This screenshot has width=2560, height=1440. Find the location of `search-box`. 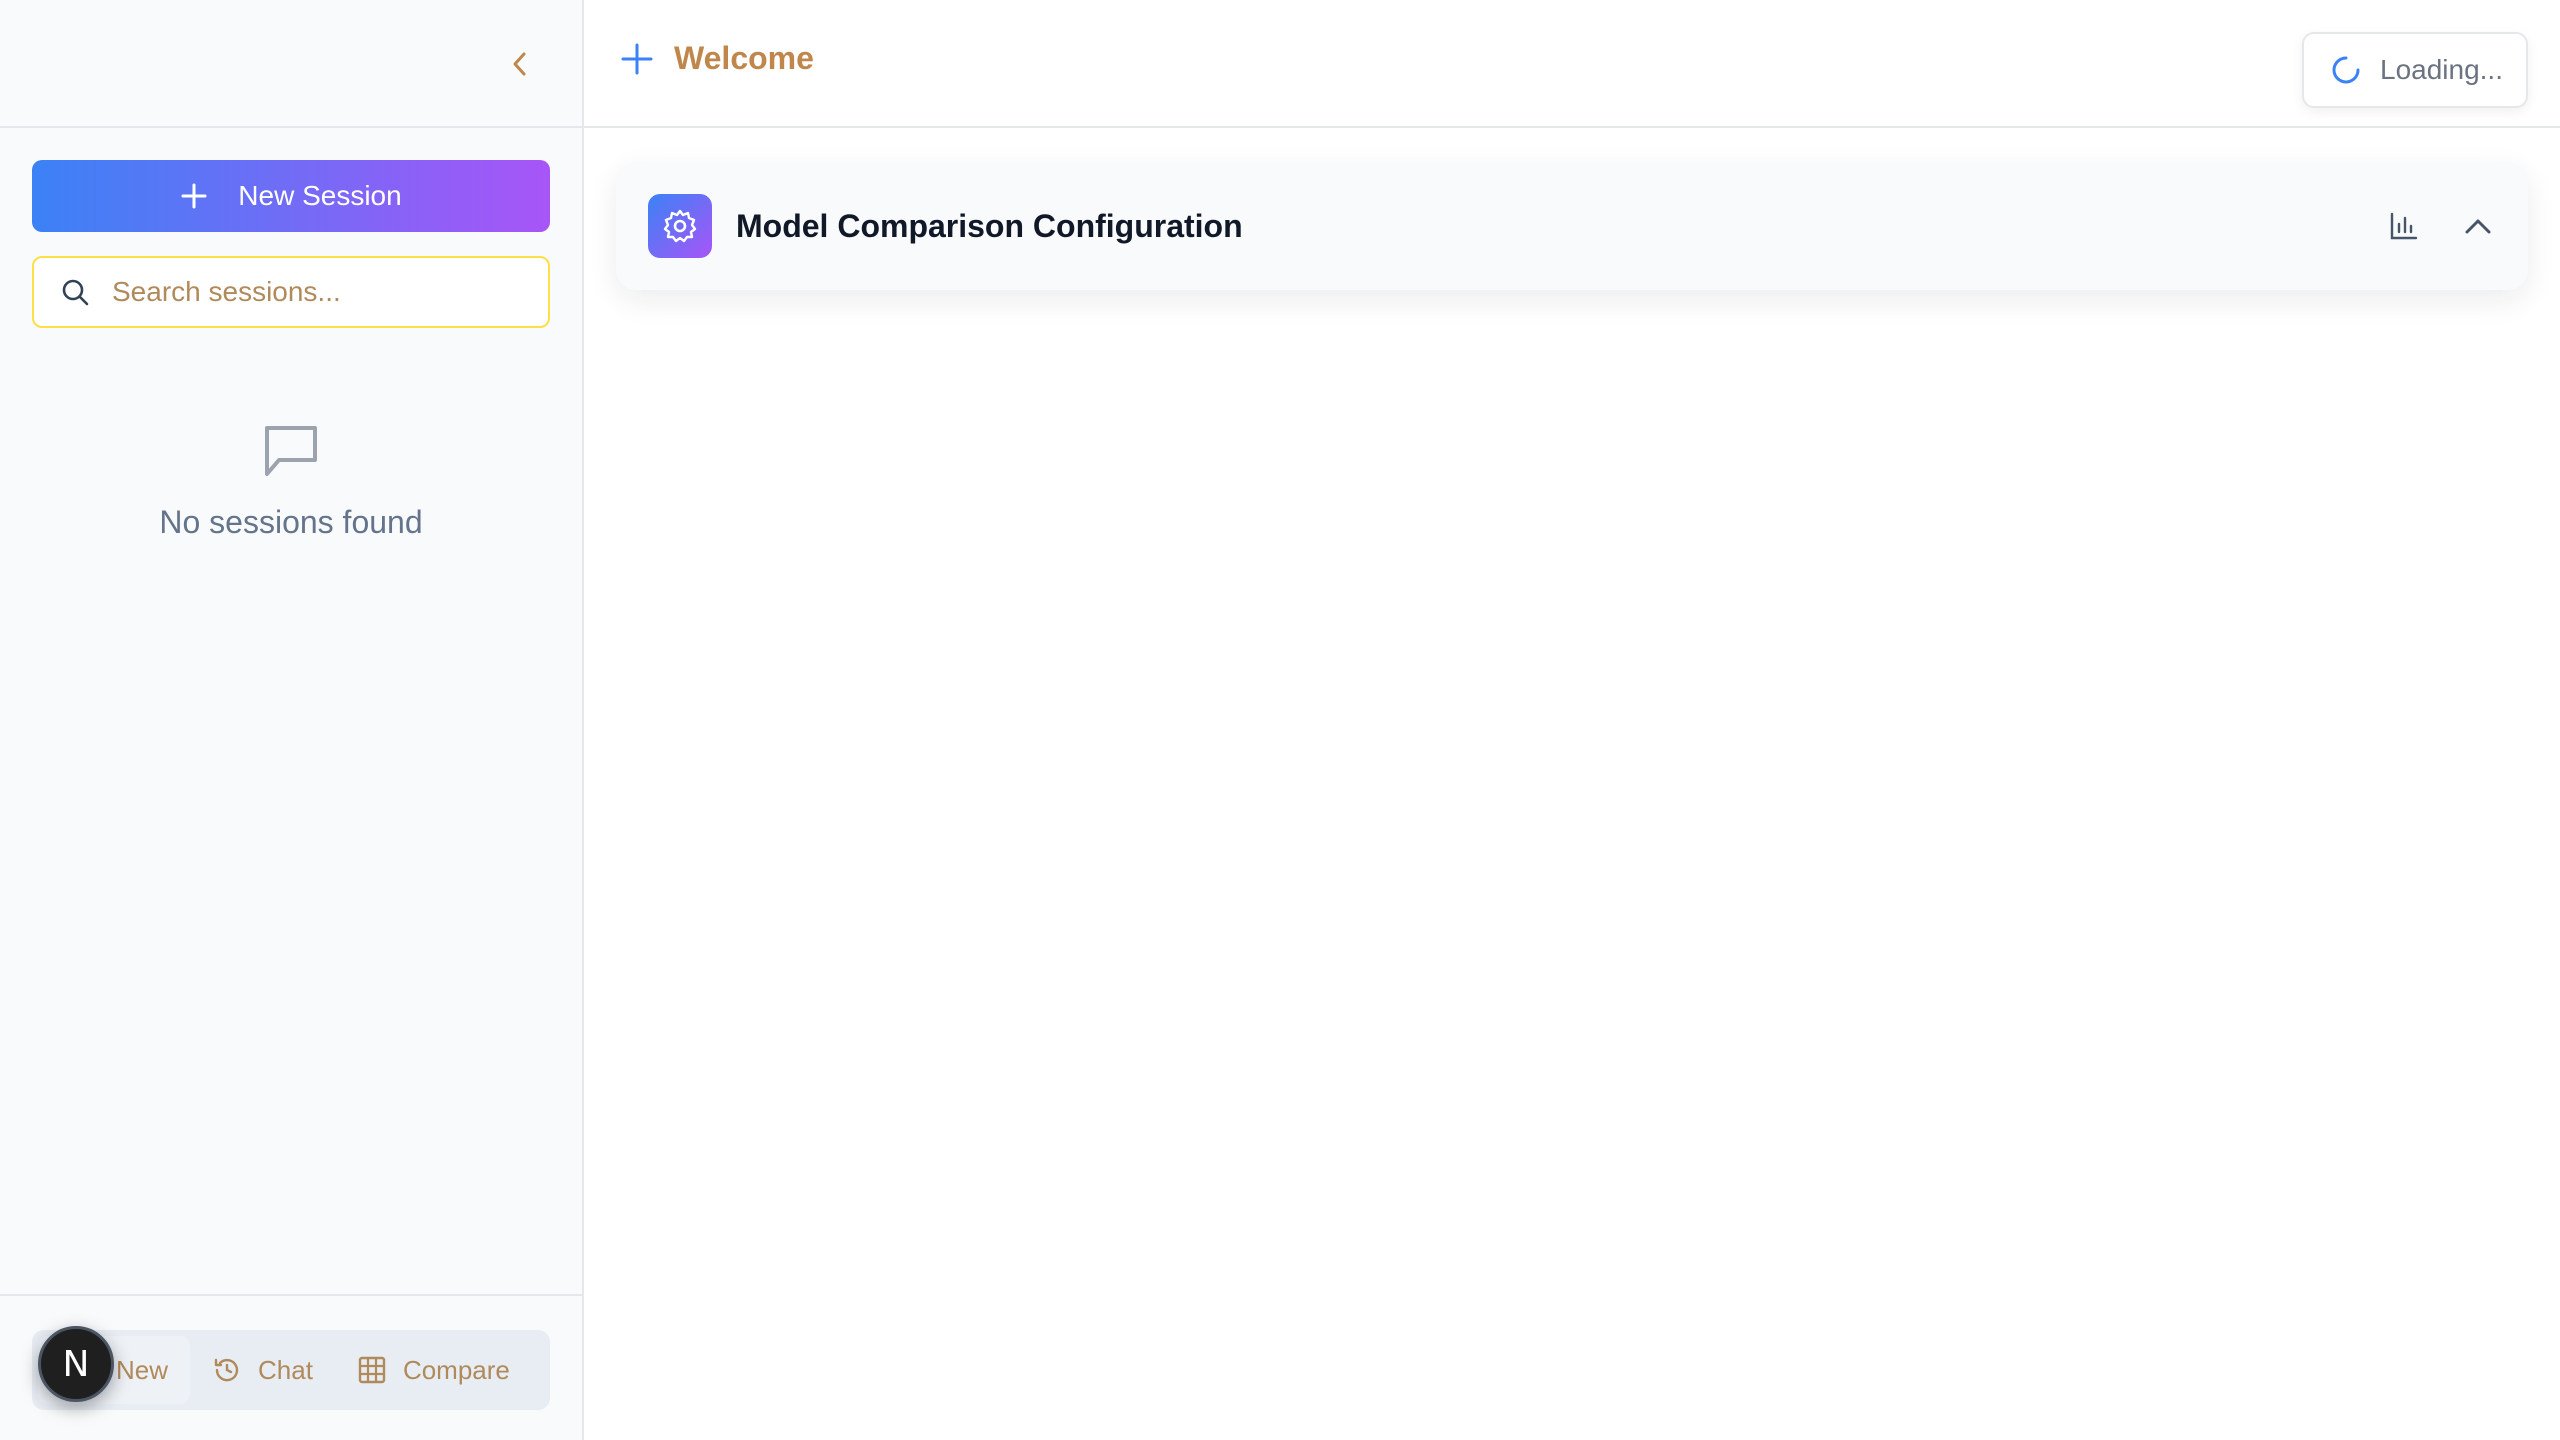

search-box is located at coordinates (291, 292).